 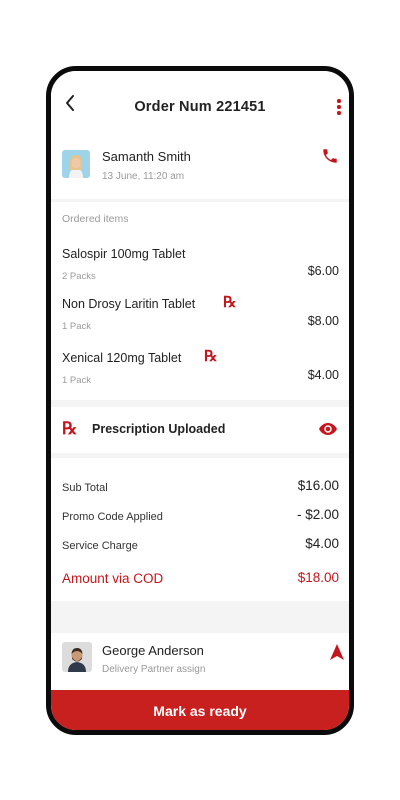 What do you see at coordinates (330, 156) in the screenshot?
I see `phone-icon` at bounding box center [330, 156].